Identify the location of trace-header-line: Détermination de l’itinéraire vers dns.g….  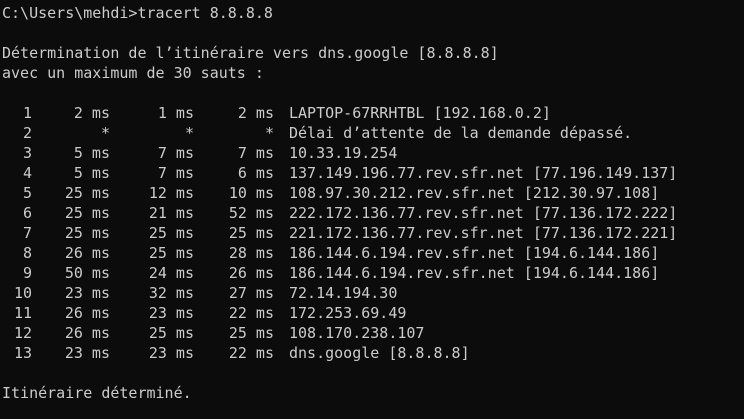
(250, 53).